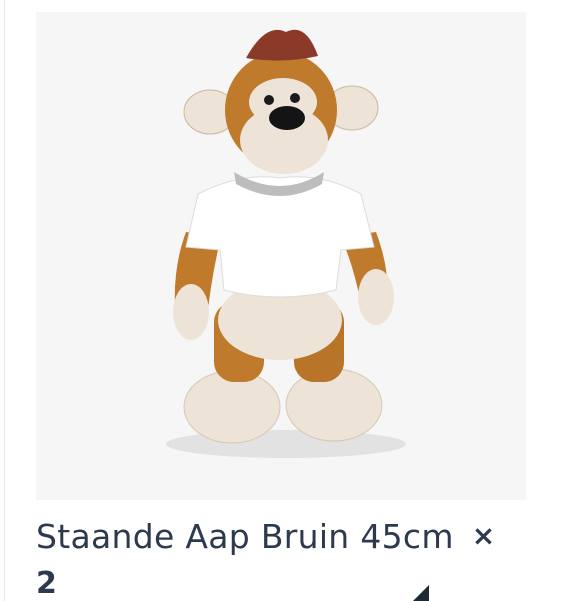 Image resolution: width=567 pixels, height=601 pixels. I want to click on quantity-value: 2, so click(46, 583).